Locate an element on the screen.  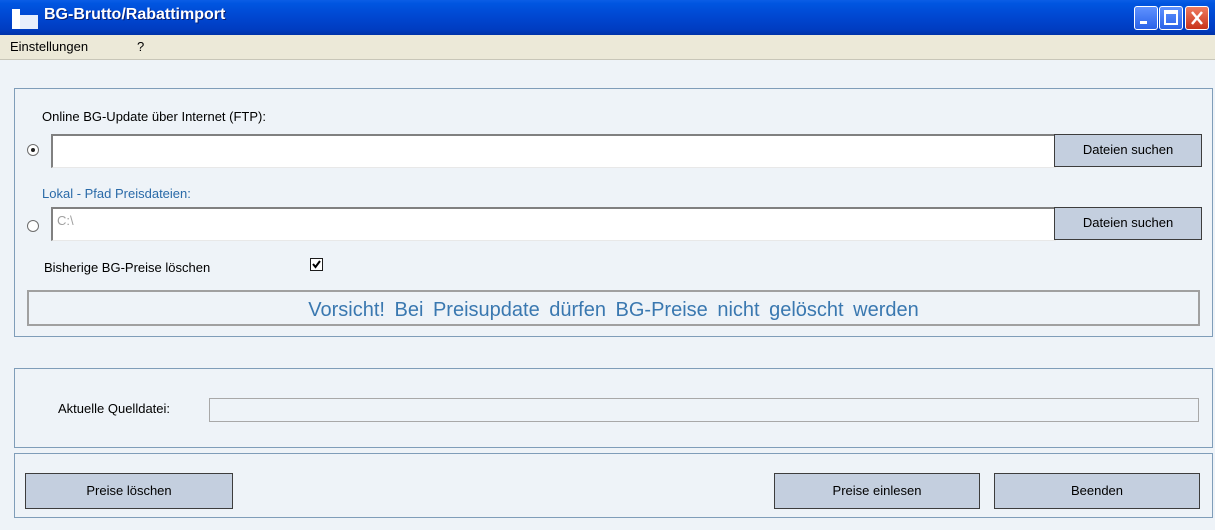
online-radio is located at coordinates (33, 150).